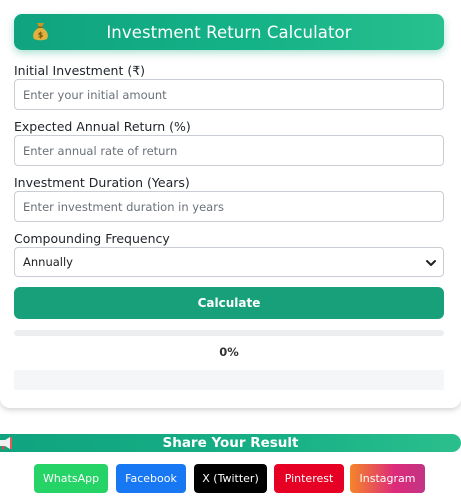  Describe the element at coordinates (309, 478) in the screenshot. I see `pinterest-share-button: Pinterest` at that location.